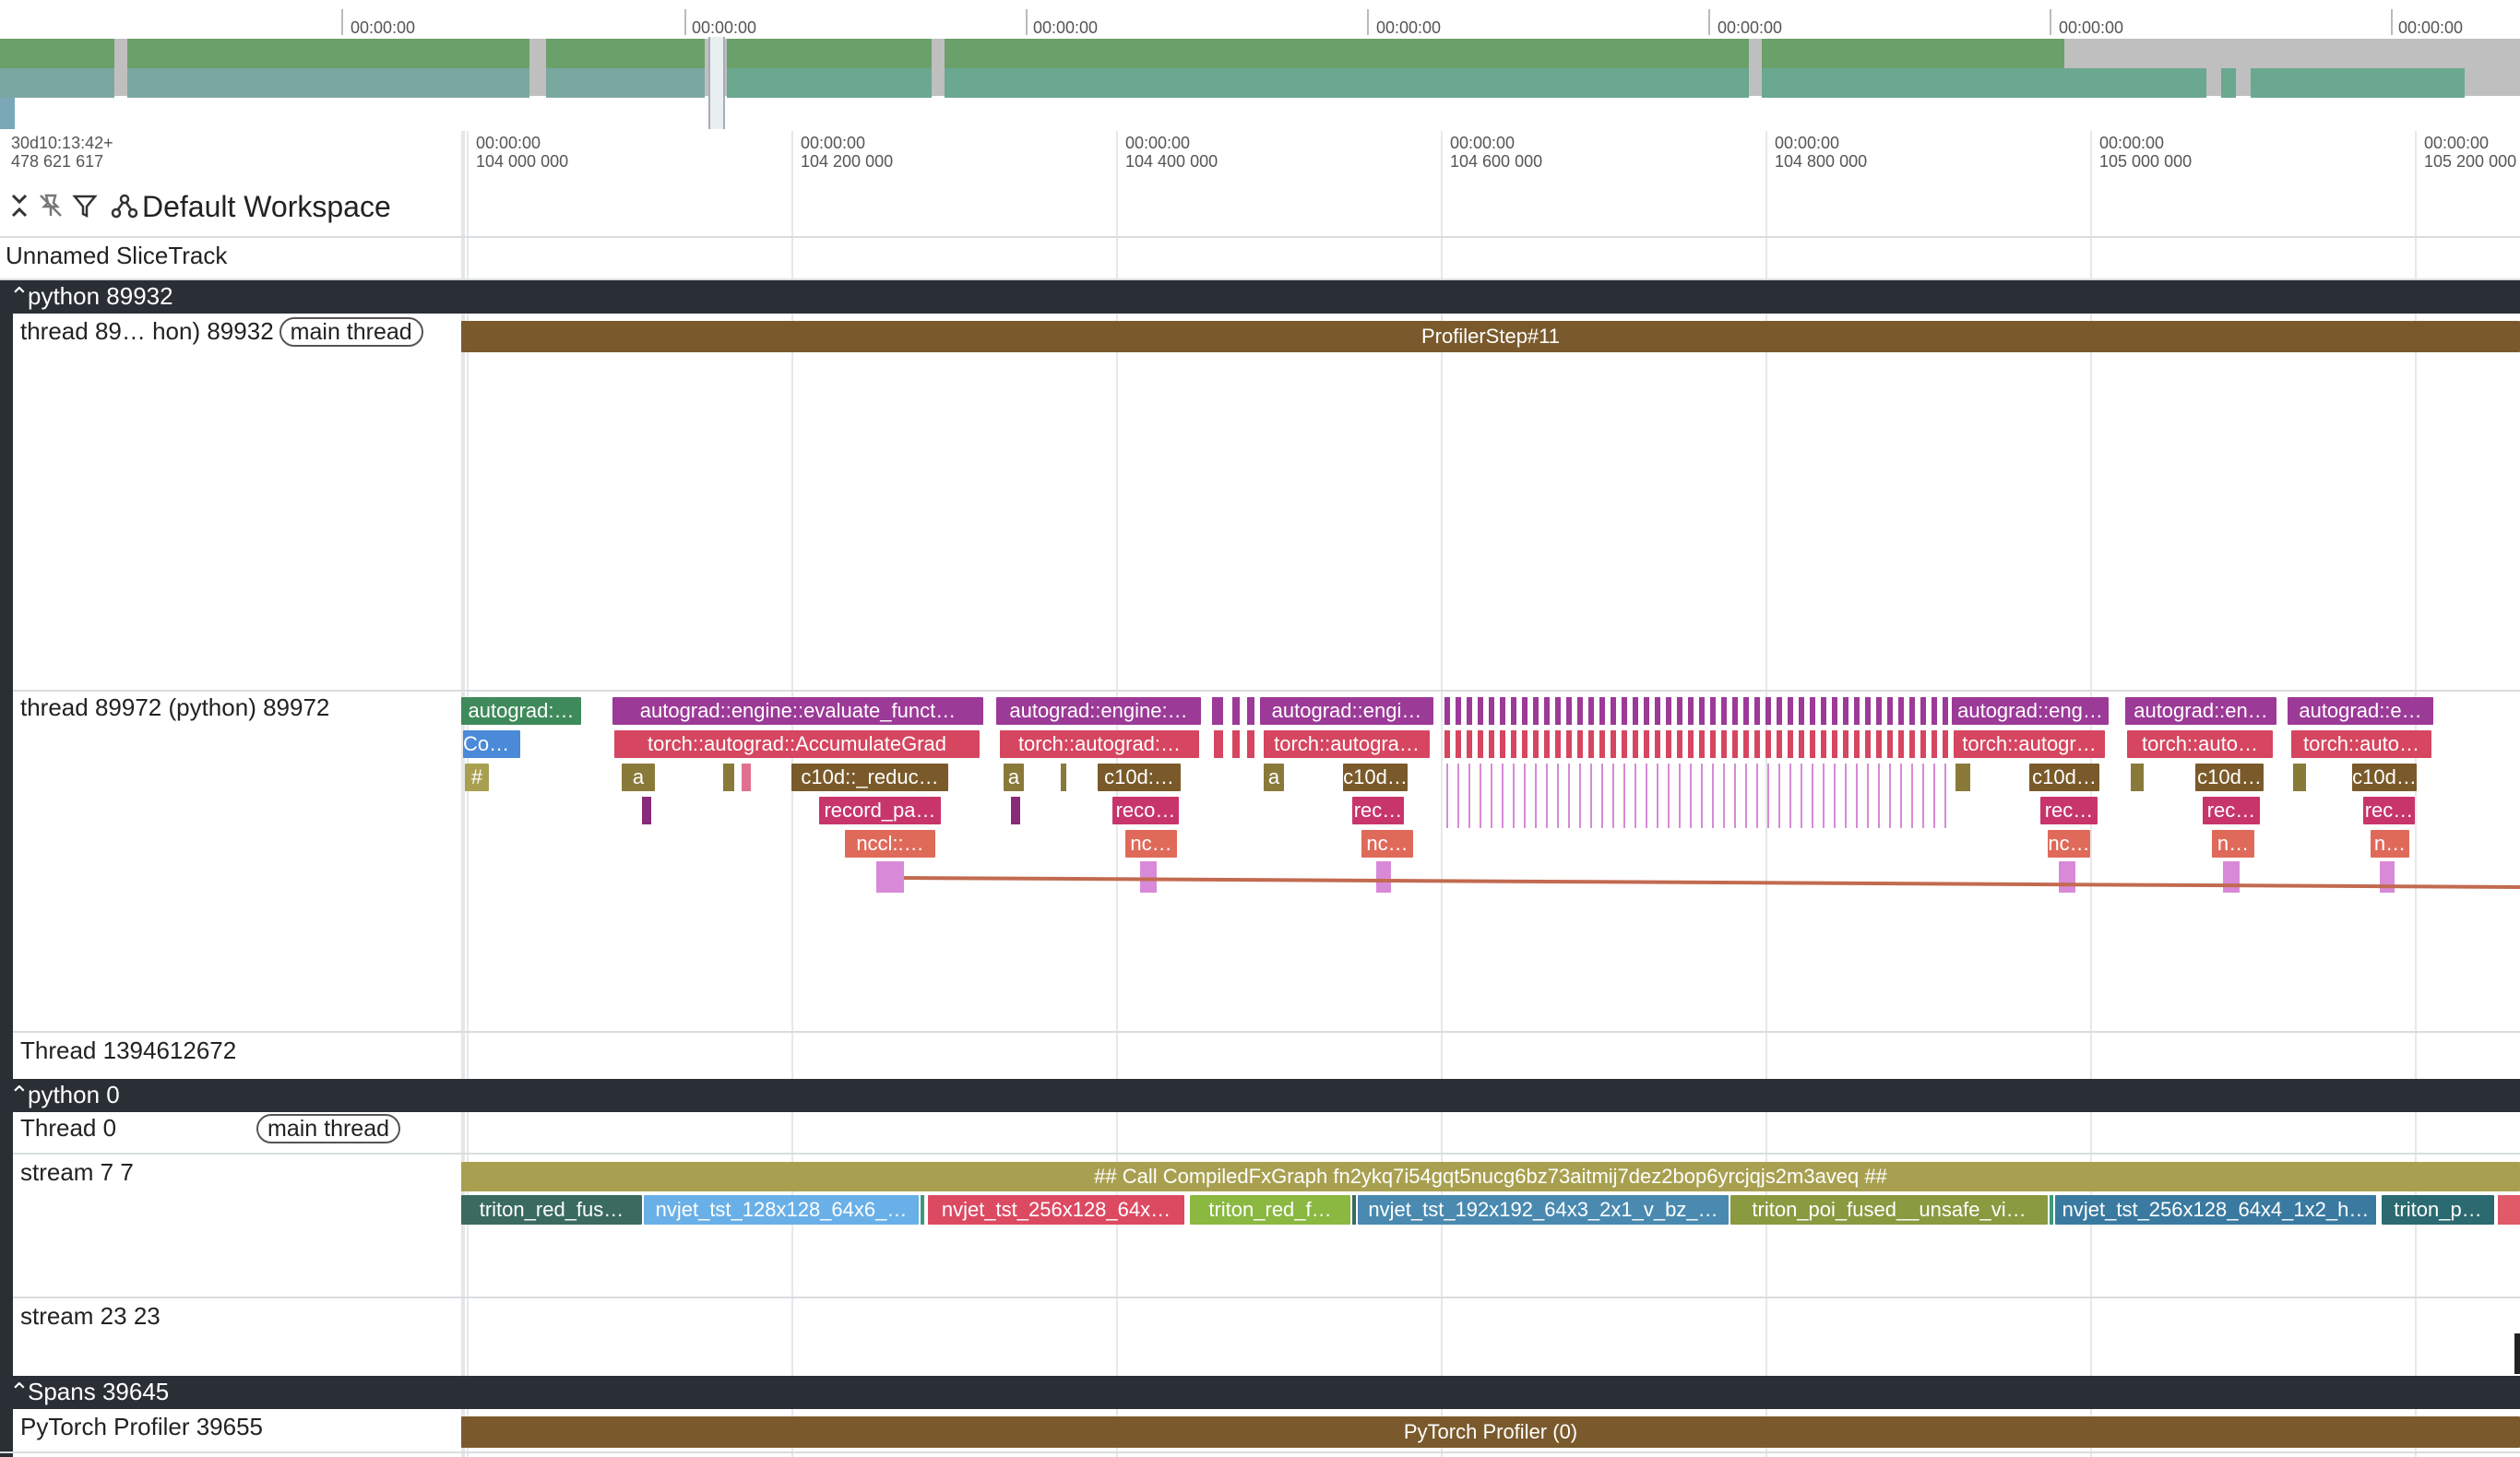 This screenshot has height=1457, width=2520. Describe the element at coordinates (1260, 1095) in the screenshot. I see `group-header-python-0: ⌃ python 0` at that location.